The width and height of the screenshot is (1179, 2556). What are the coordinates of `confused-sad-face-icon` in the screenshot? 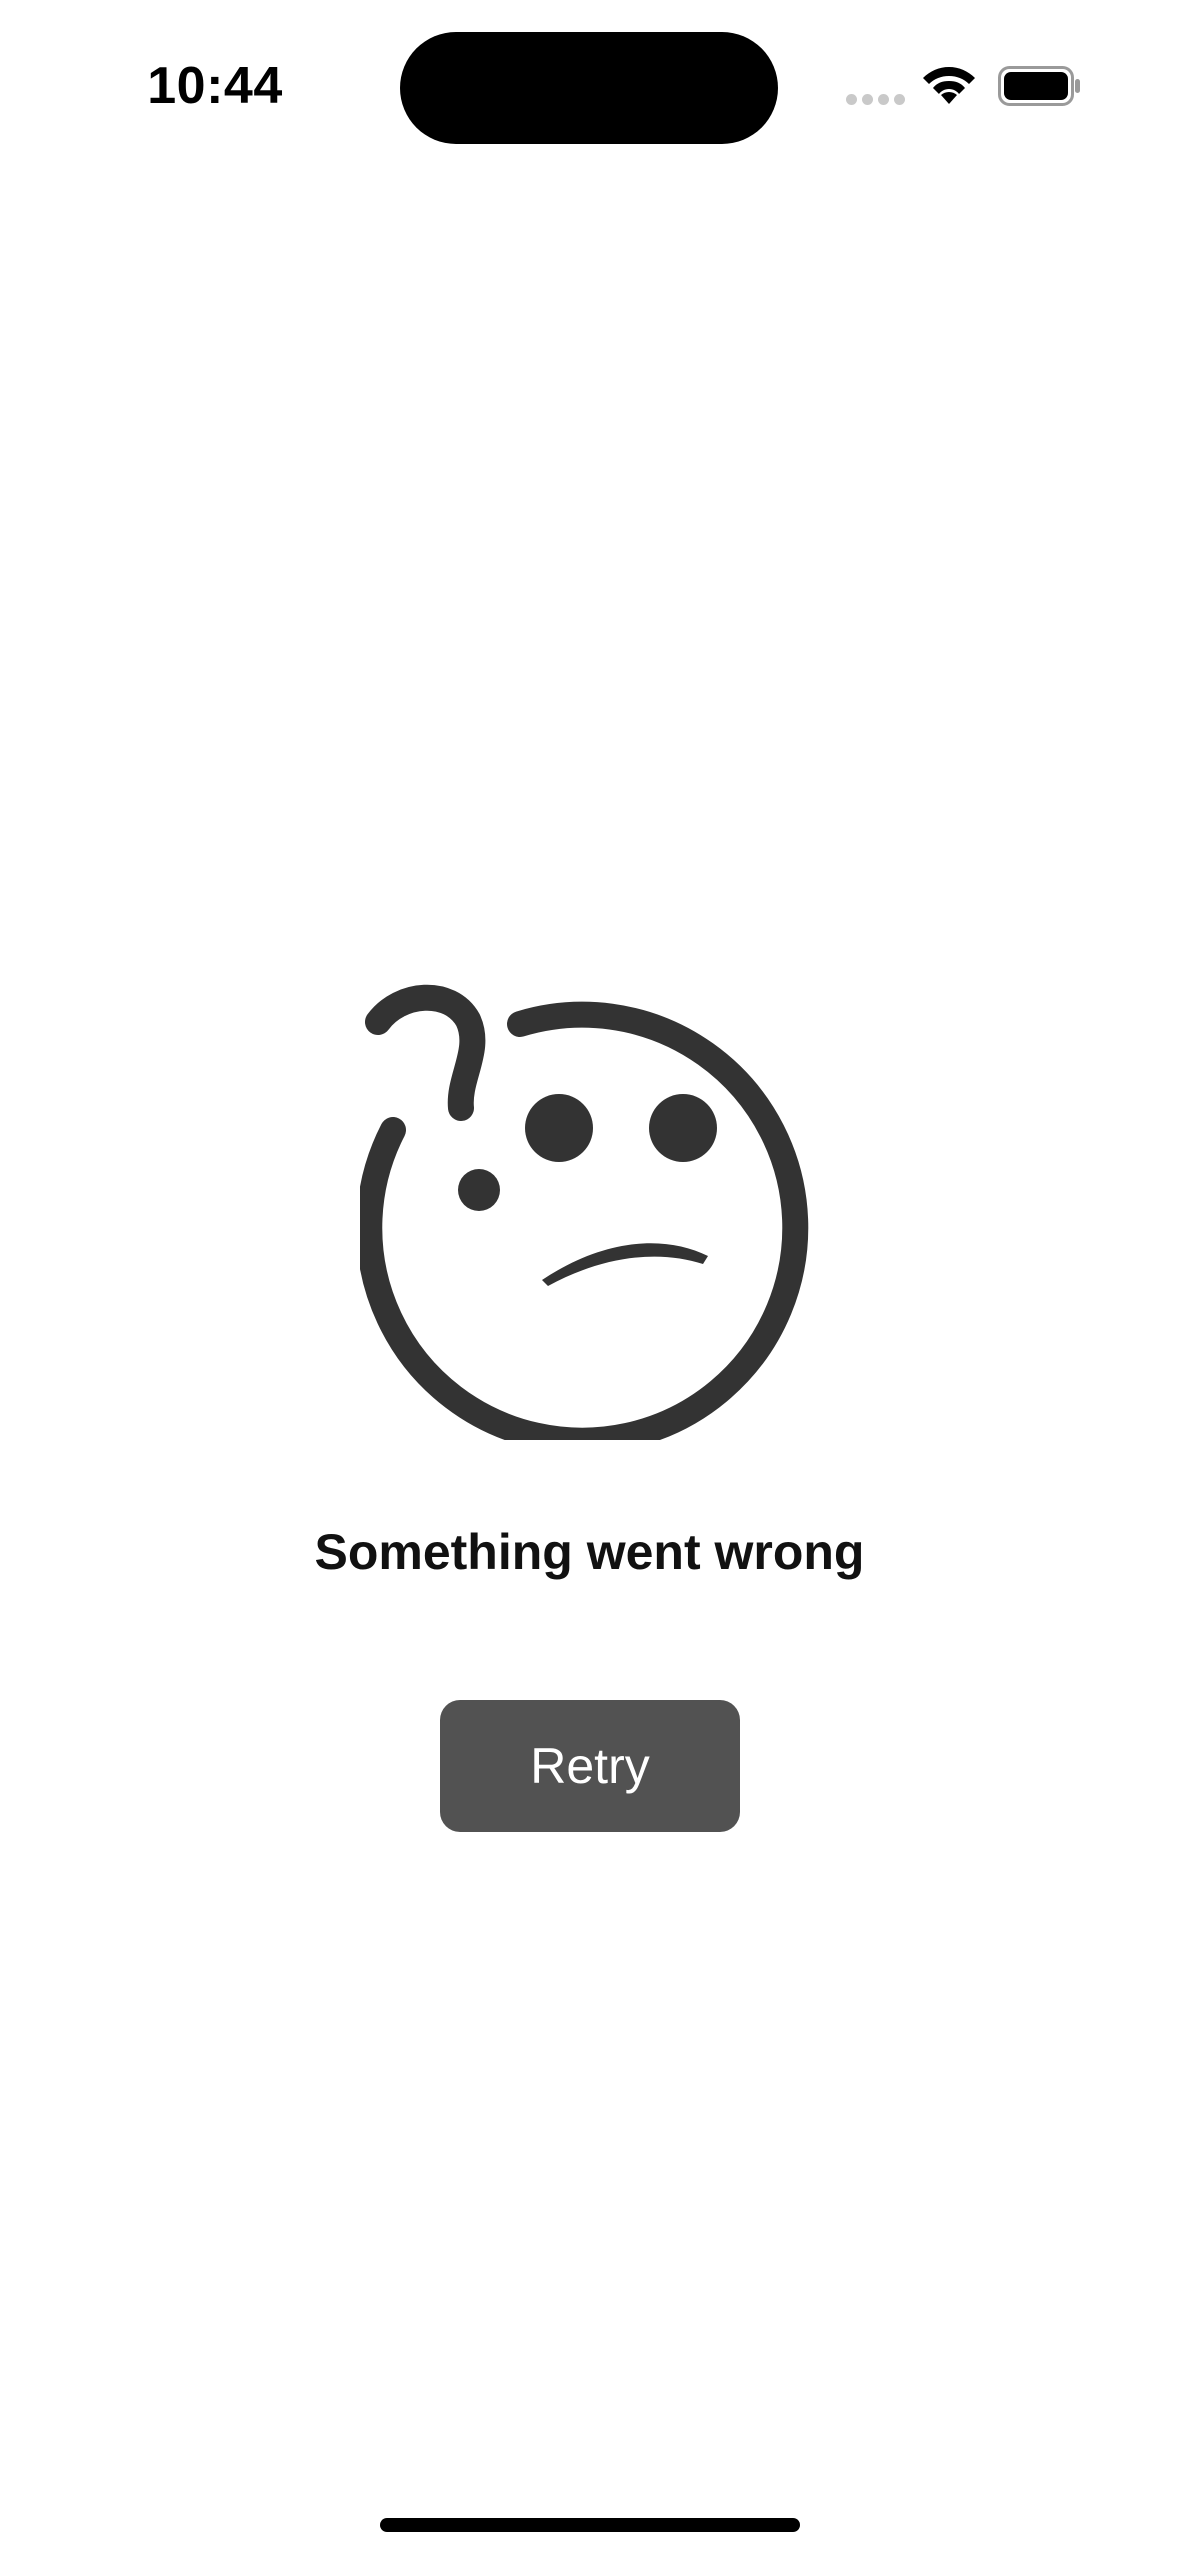 It's located at (584, 1212).